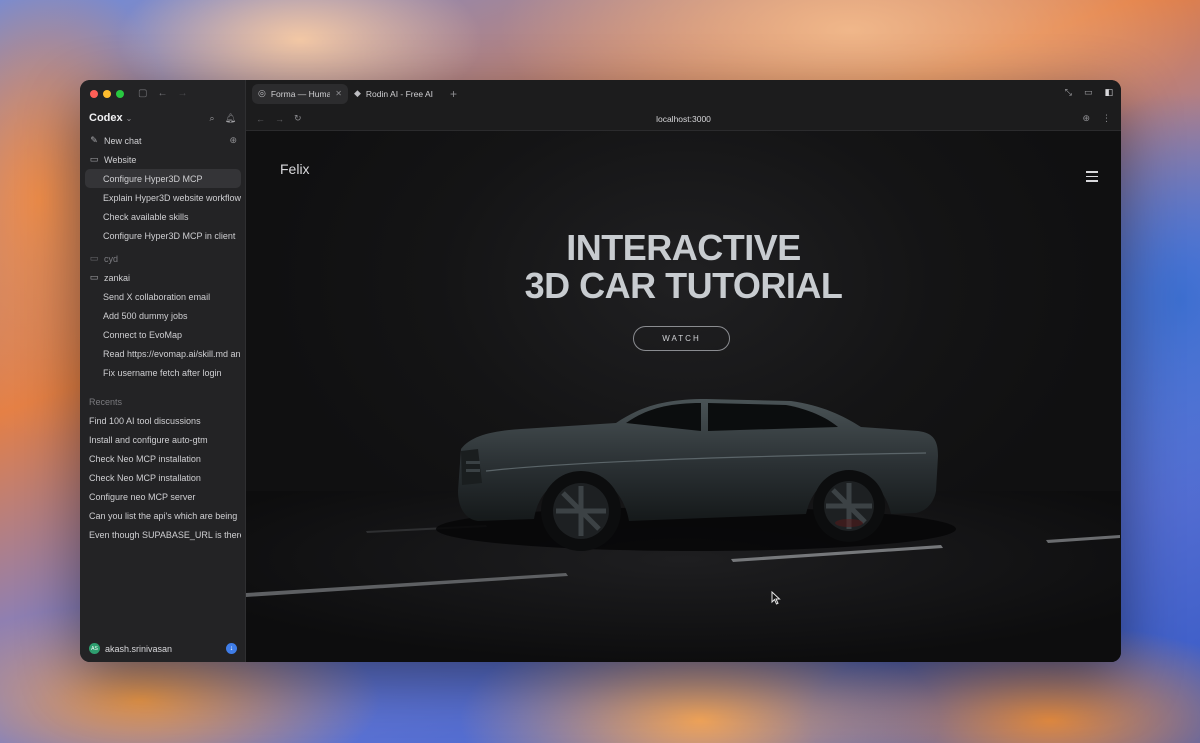  Describe the element at coordinates (169, 235) in the screenshot. I see `sidebar-item-label: Configure Hyper3D MCP in client` at that location.